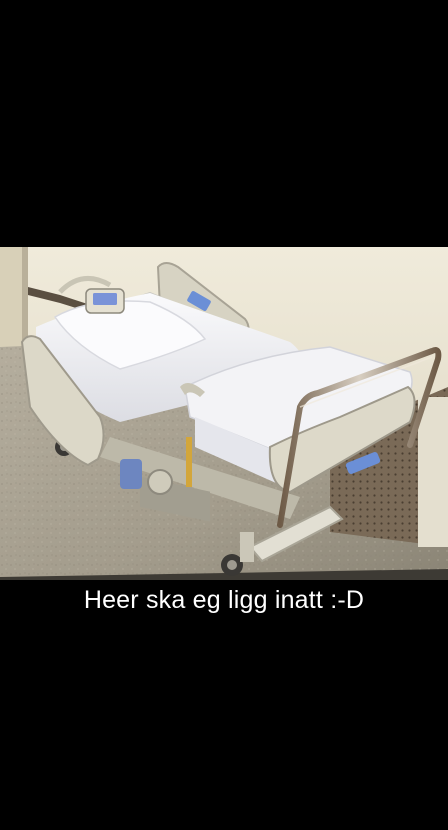  I want to click on caption-text: Heer ska eg ligg inatt :-D, so click(224, 600).